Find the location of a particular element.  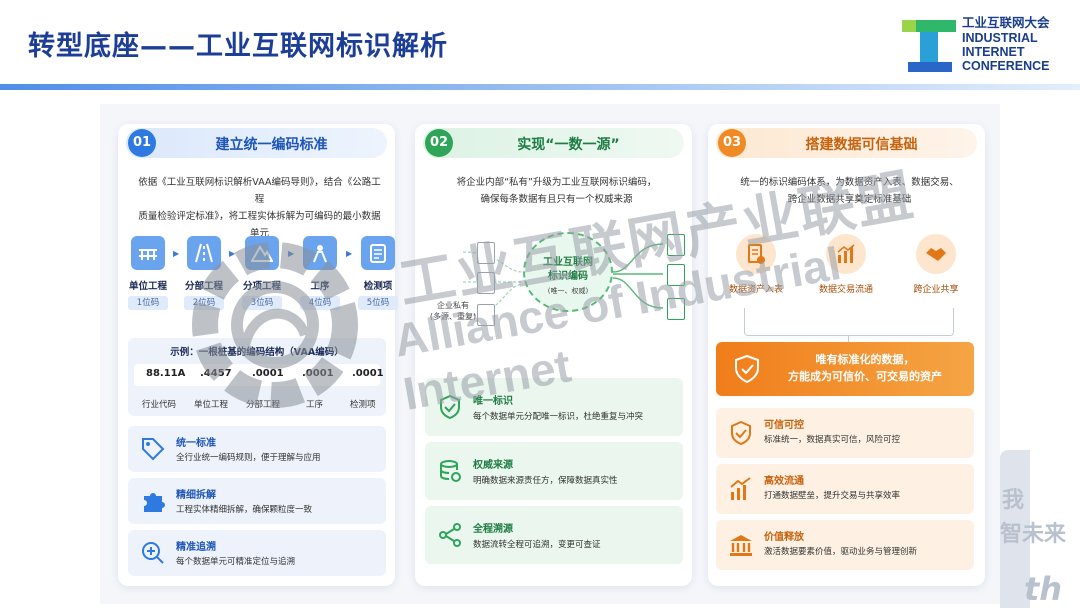

private-label: 企业私有 (多源、重复) is located at coordinates (453, 311).